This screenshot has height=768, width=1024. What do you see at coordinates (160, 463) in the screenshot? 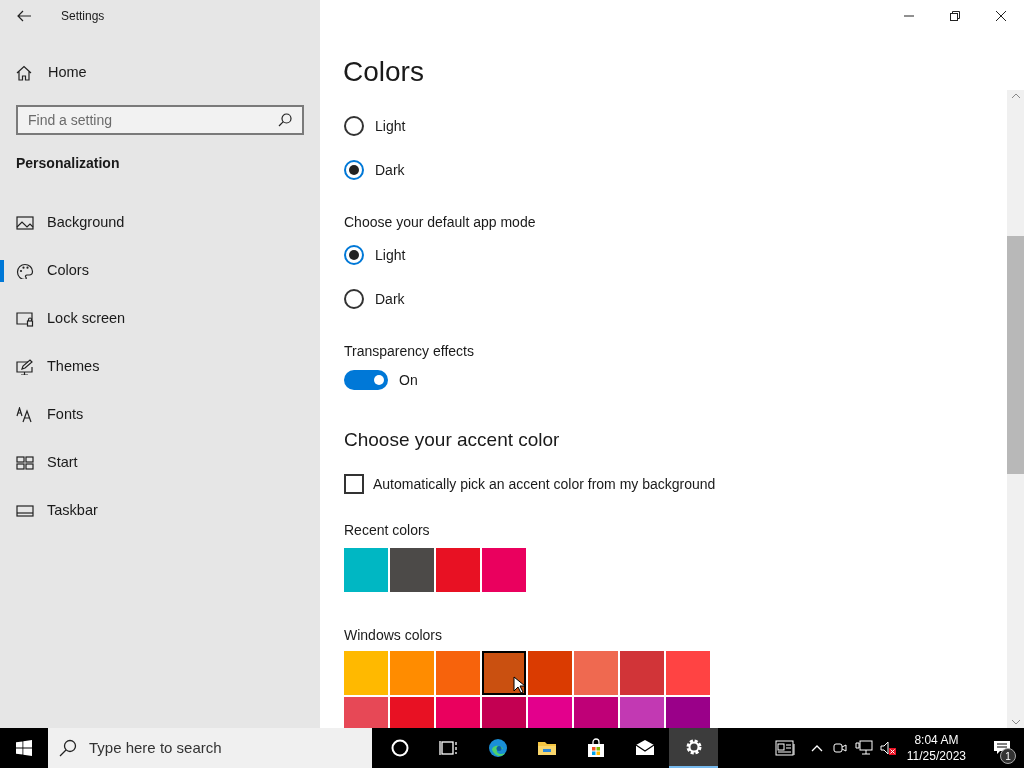
I see `sidebar-item: Start` at bounding box center [160, 463].